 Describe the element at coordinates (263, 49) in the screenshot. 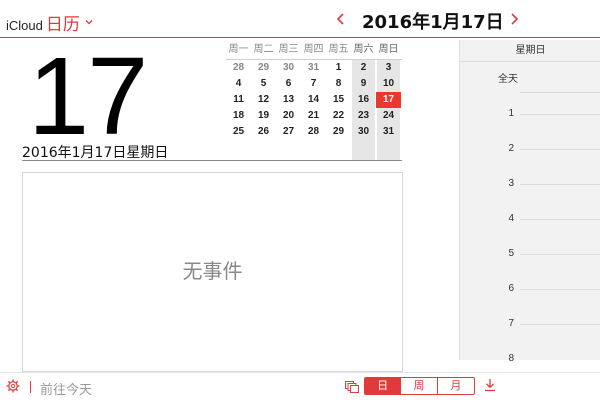

I see `weekday-label: 周二` at that location.